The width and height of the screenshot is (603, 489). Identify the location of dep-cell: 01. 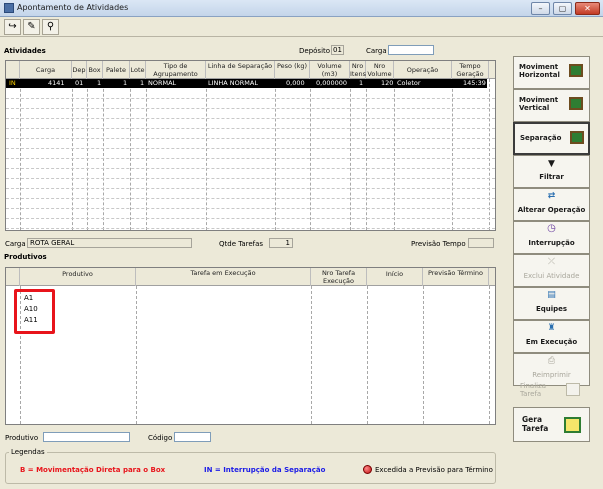
(79, 83).